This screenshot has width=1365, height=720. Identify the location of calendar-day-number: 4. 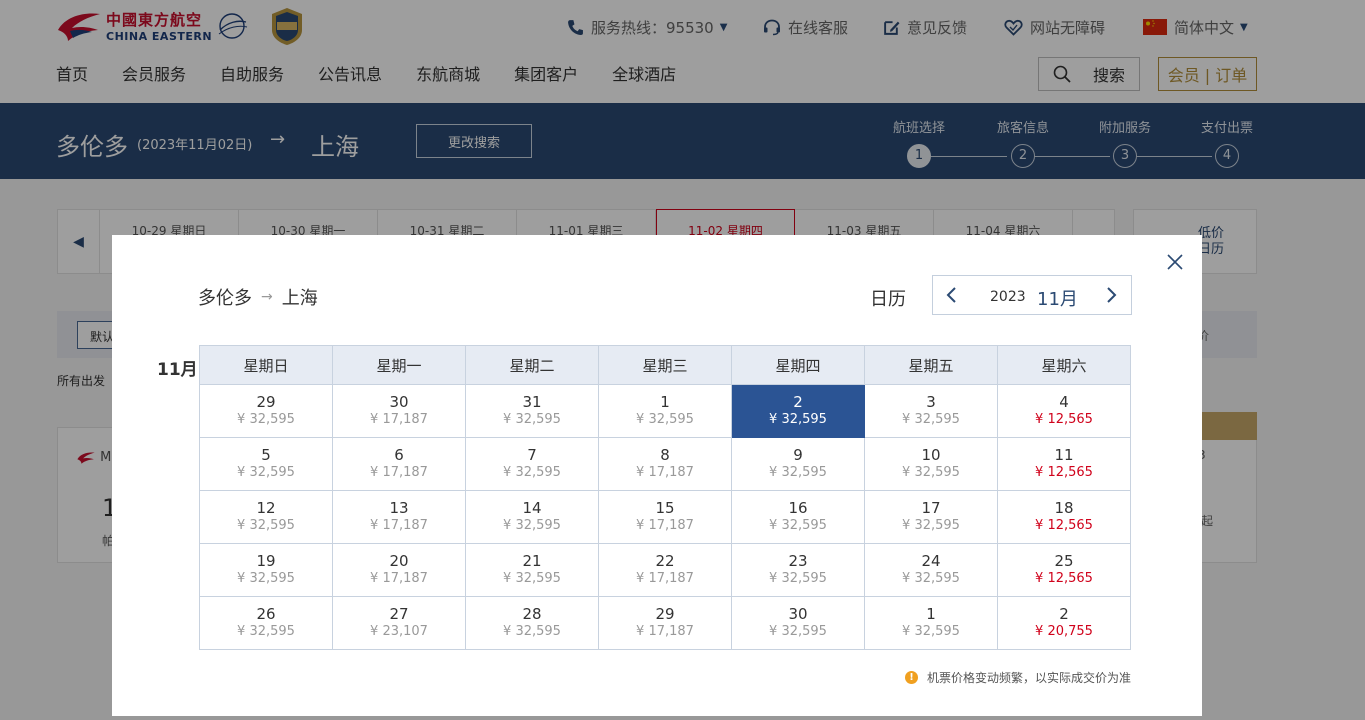
(1064, 402).